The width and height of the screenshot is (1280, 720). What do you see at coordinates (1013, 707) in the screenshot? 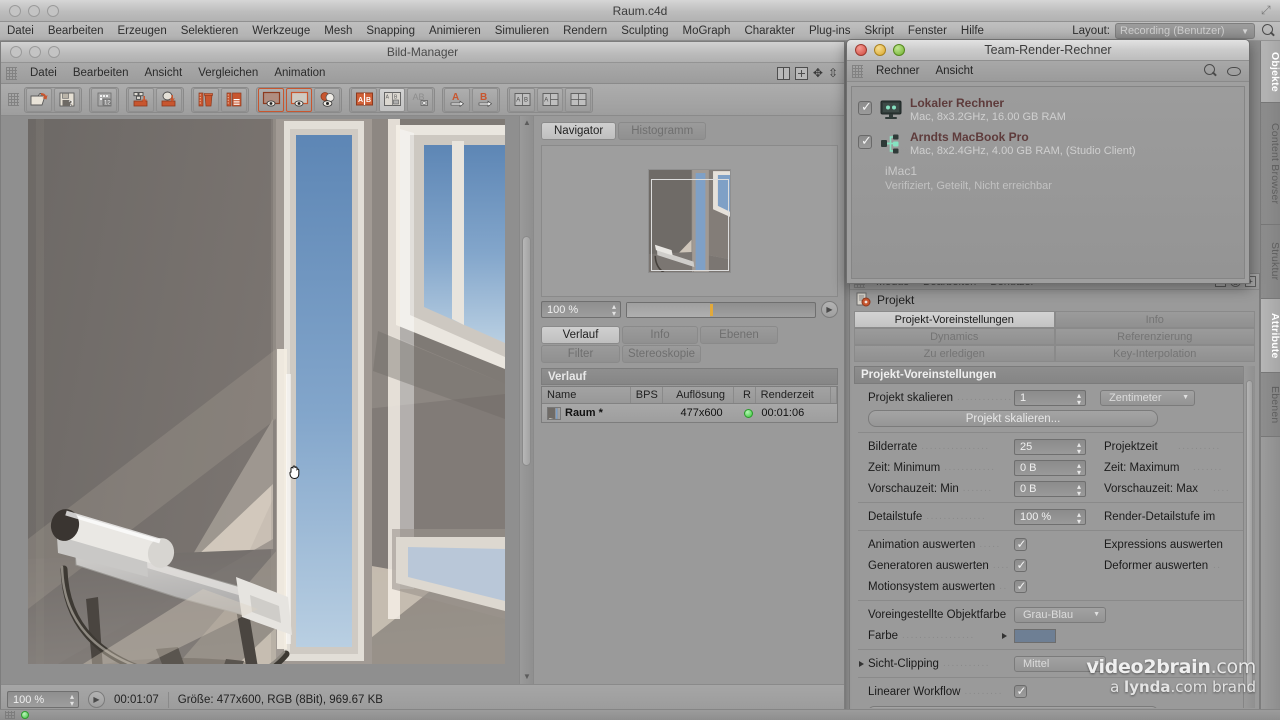
I see `partial-button` at bounding box center [1013, 707].